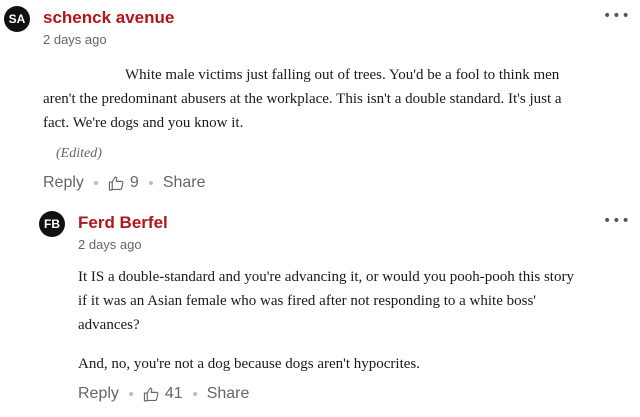 Image resolution: width=640 pixels, height=417 pixels. Describe the element at coordinates (79, 153) in the screenshot. I see `edited-label: (Edited)` at that location.